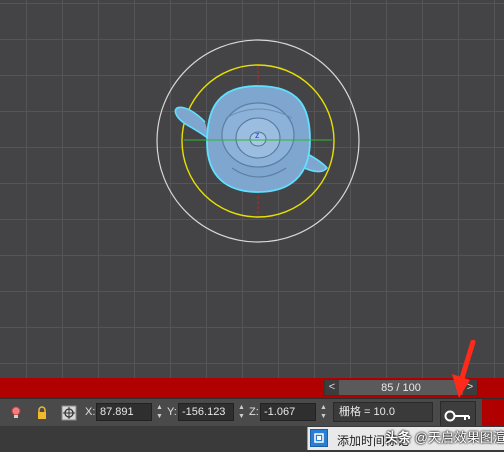 This screenshot has height=452, width=504. I want to click on y-coord-spinner: ▲ ▼, so click(241, 412).